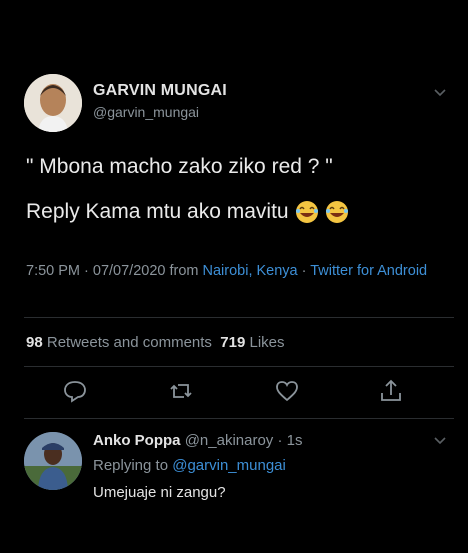 The height and width of the screenshot is (553, 468). I want to click on tweet-timestamp: 7:50 PM · 07/07/2020 from, so click(114, 271).